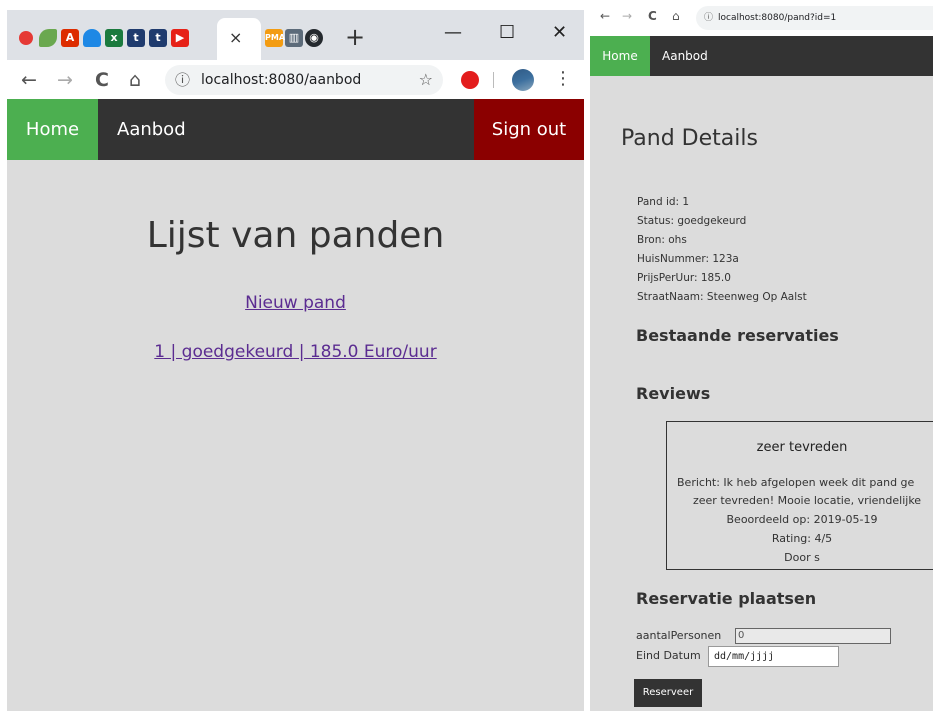  What do you see at coordinates (684, 278) in the screenshot?
I see `detail-prijsperuur: PrijsPerUur: 185.0` at bounding box center [684, 278].